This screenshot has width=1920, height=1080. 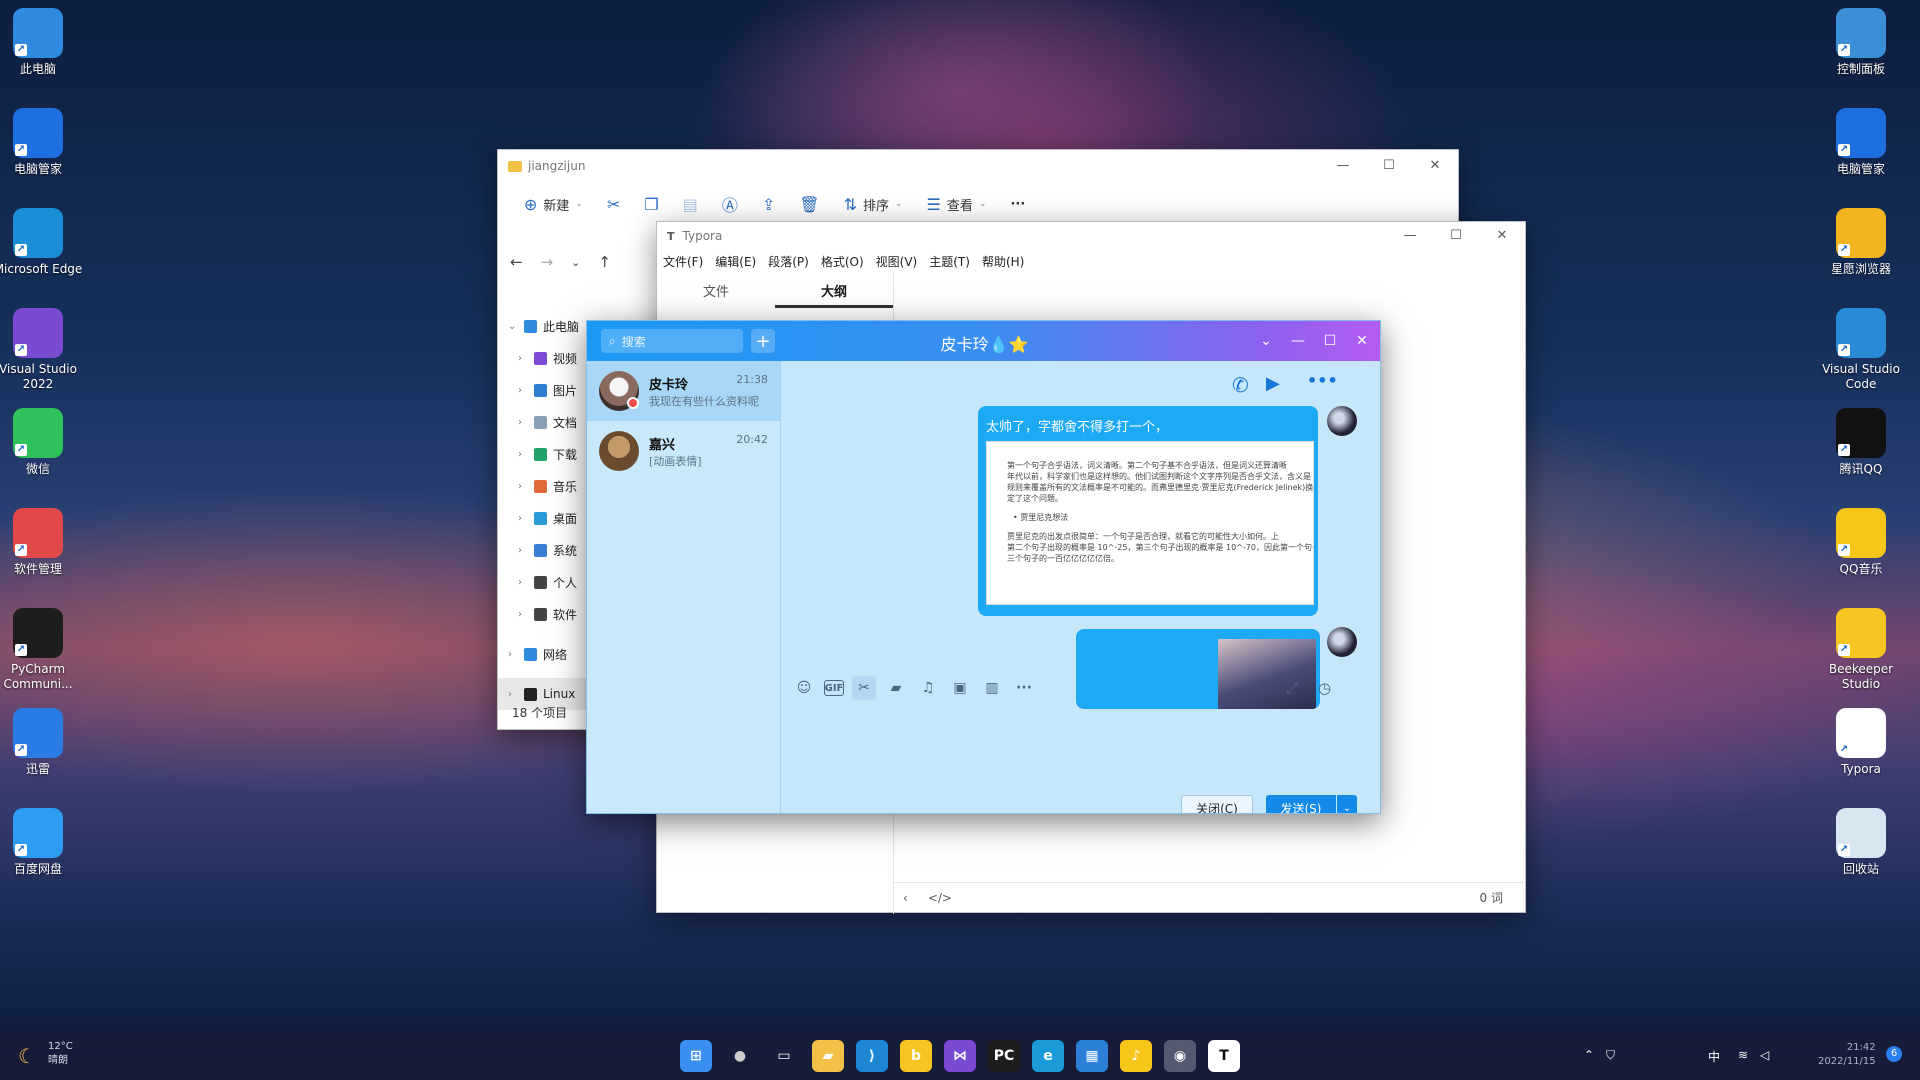 I want to click on copy-button: ❐, so click(x=651, y=204).